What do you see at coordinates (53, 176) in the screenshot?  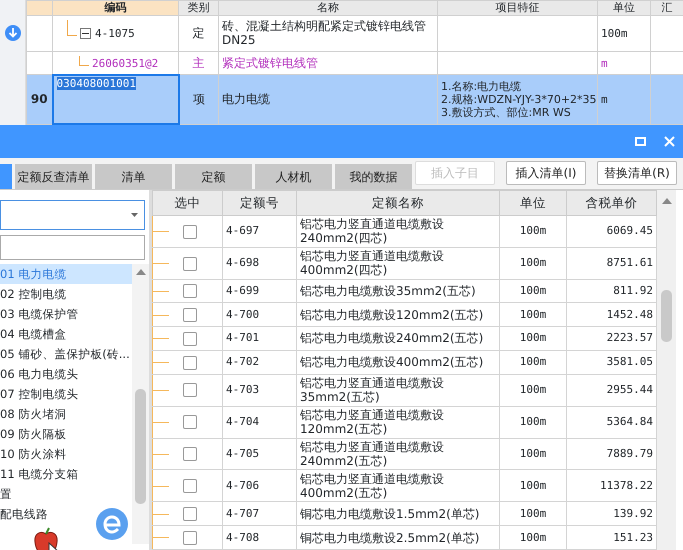 I see `tab: 定额反查清单` at bounding box center [53, 176].